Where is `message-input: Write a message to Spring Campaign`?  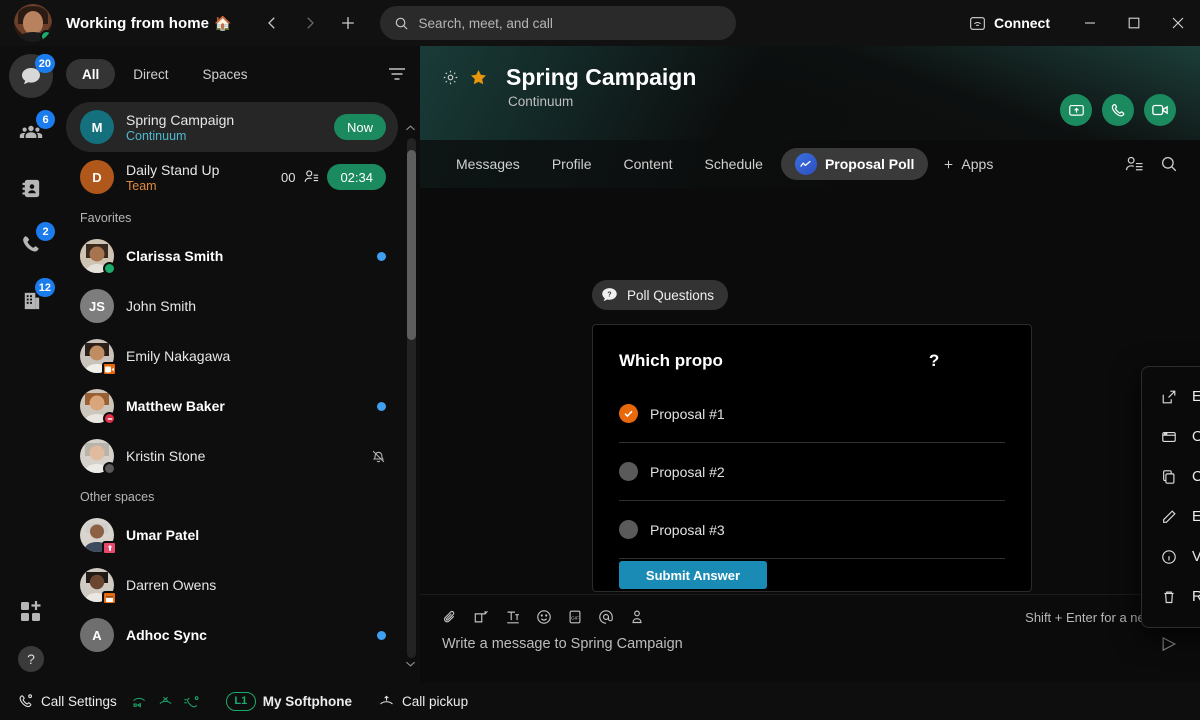
message-input: Write a message to Spring Campaign is located at coordinates (810, 644).